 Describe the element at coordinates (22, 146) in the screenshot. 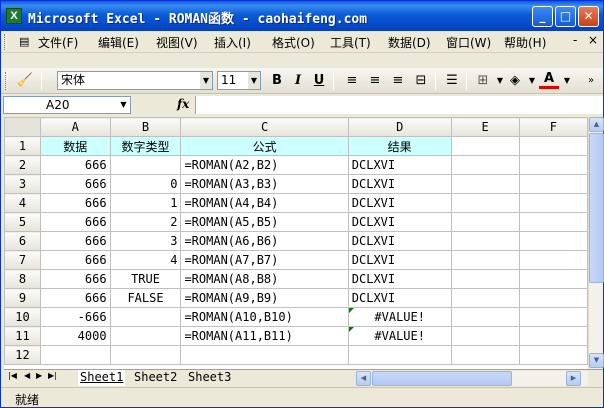

I see `row-header: 1` at that location.